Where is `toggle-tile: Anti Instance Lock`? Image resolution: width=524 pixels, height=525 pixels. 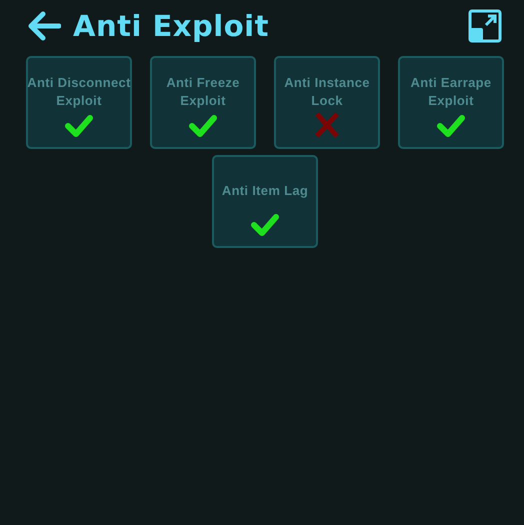 toggle-tile: Anti Instance Lock is located at coordinates (327, 102).